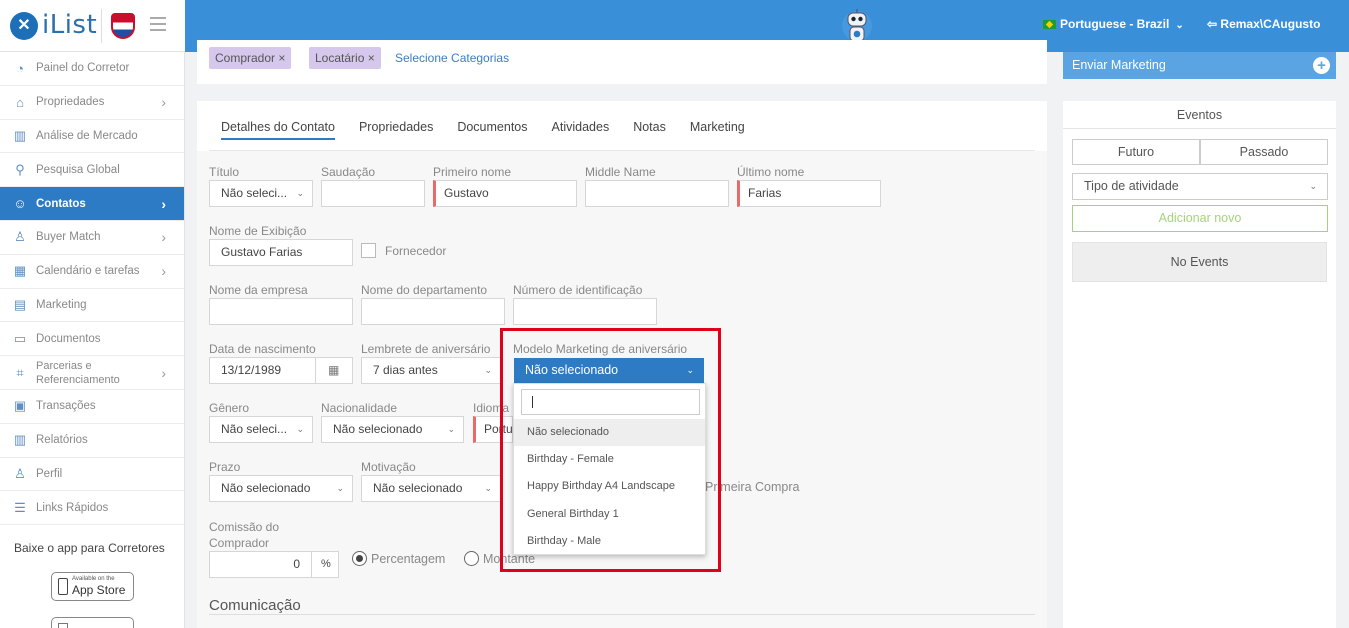  Describe the element at coordinates (92, 586) in the screenshot. I see `app-store-button: Available on the App Store` at that location.